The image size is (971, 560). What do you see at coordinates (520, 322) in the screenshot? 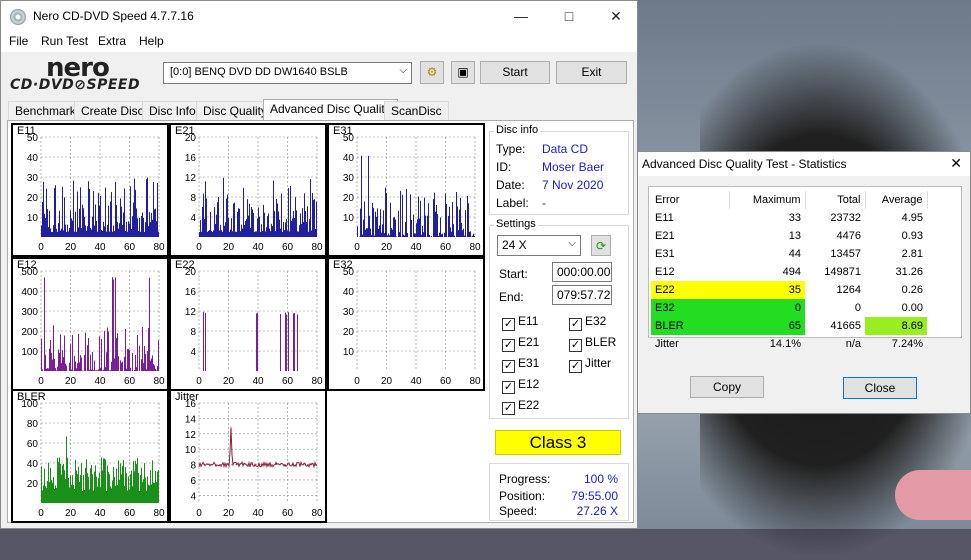
I see `checkbox-e11: ✓E11` at bounding box center [520, 322].